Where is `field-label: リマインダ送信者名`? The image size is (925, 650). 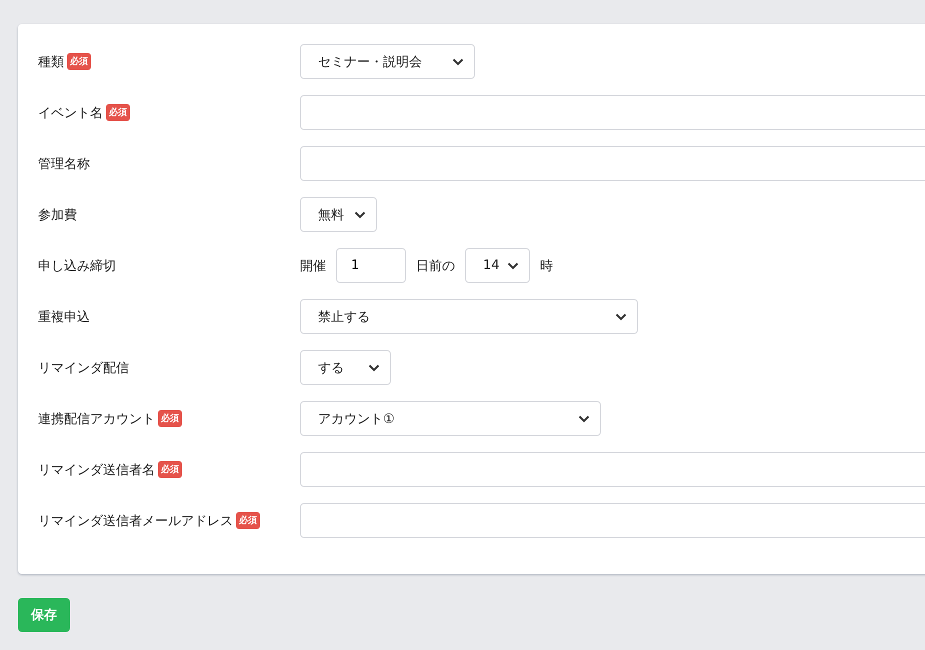 field-label: リマインダ送信者名 is located at coordinates (96, 470).